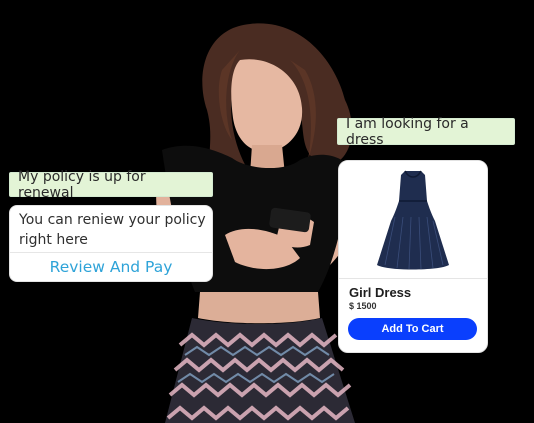  Describe the element at coordinates (111, 267) in the screenshot. I see `review-and-pay-button: Review And Pay` at that location.